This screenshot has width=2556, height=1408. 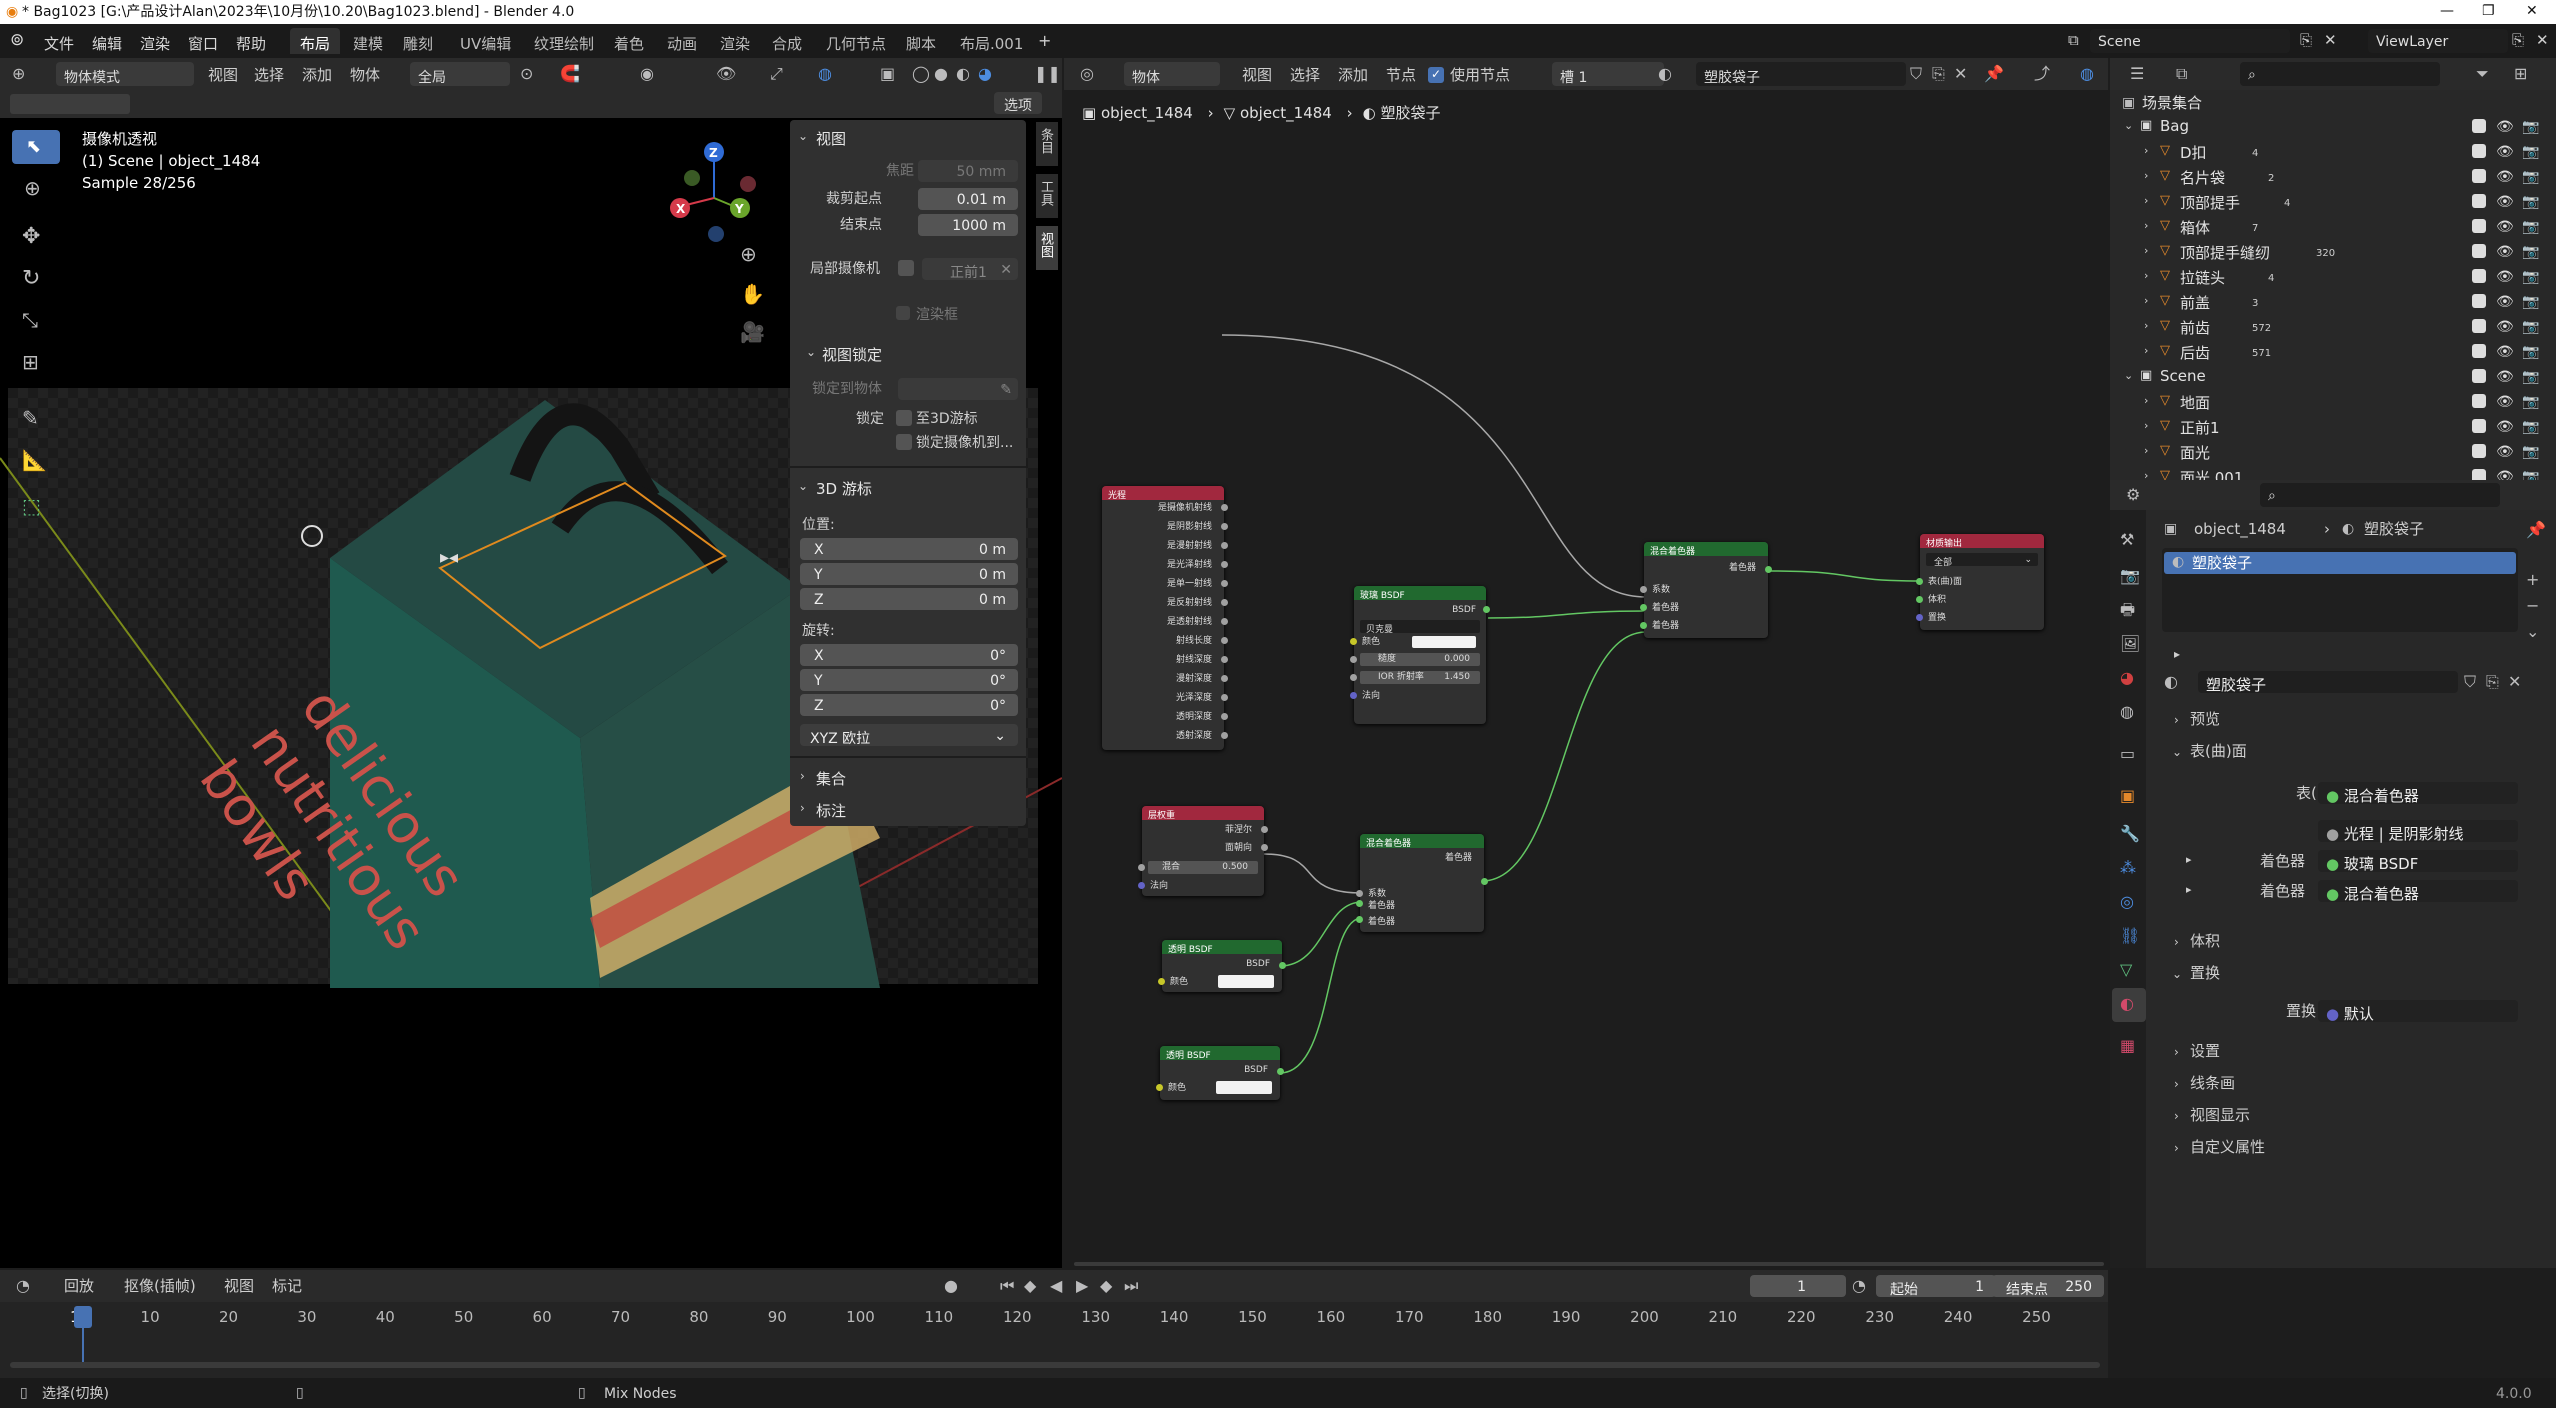 I want to click on properties-search: ⌕, so click(x=2380, y=495).